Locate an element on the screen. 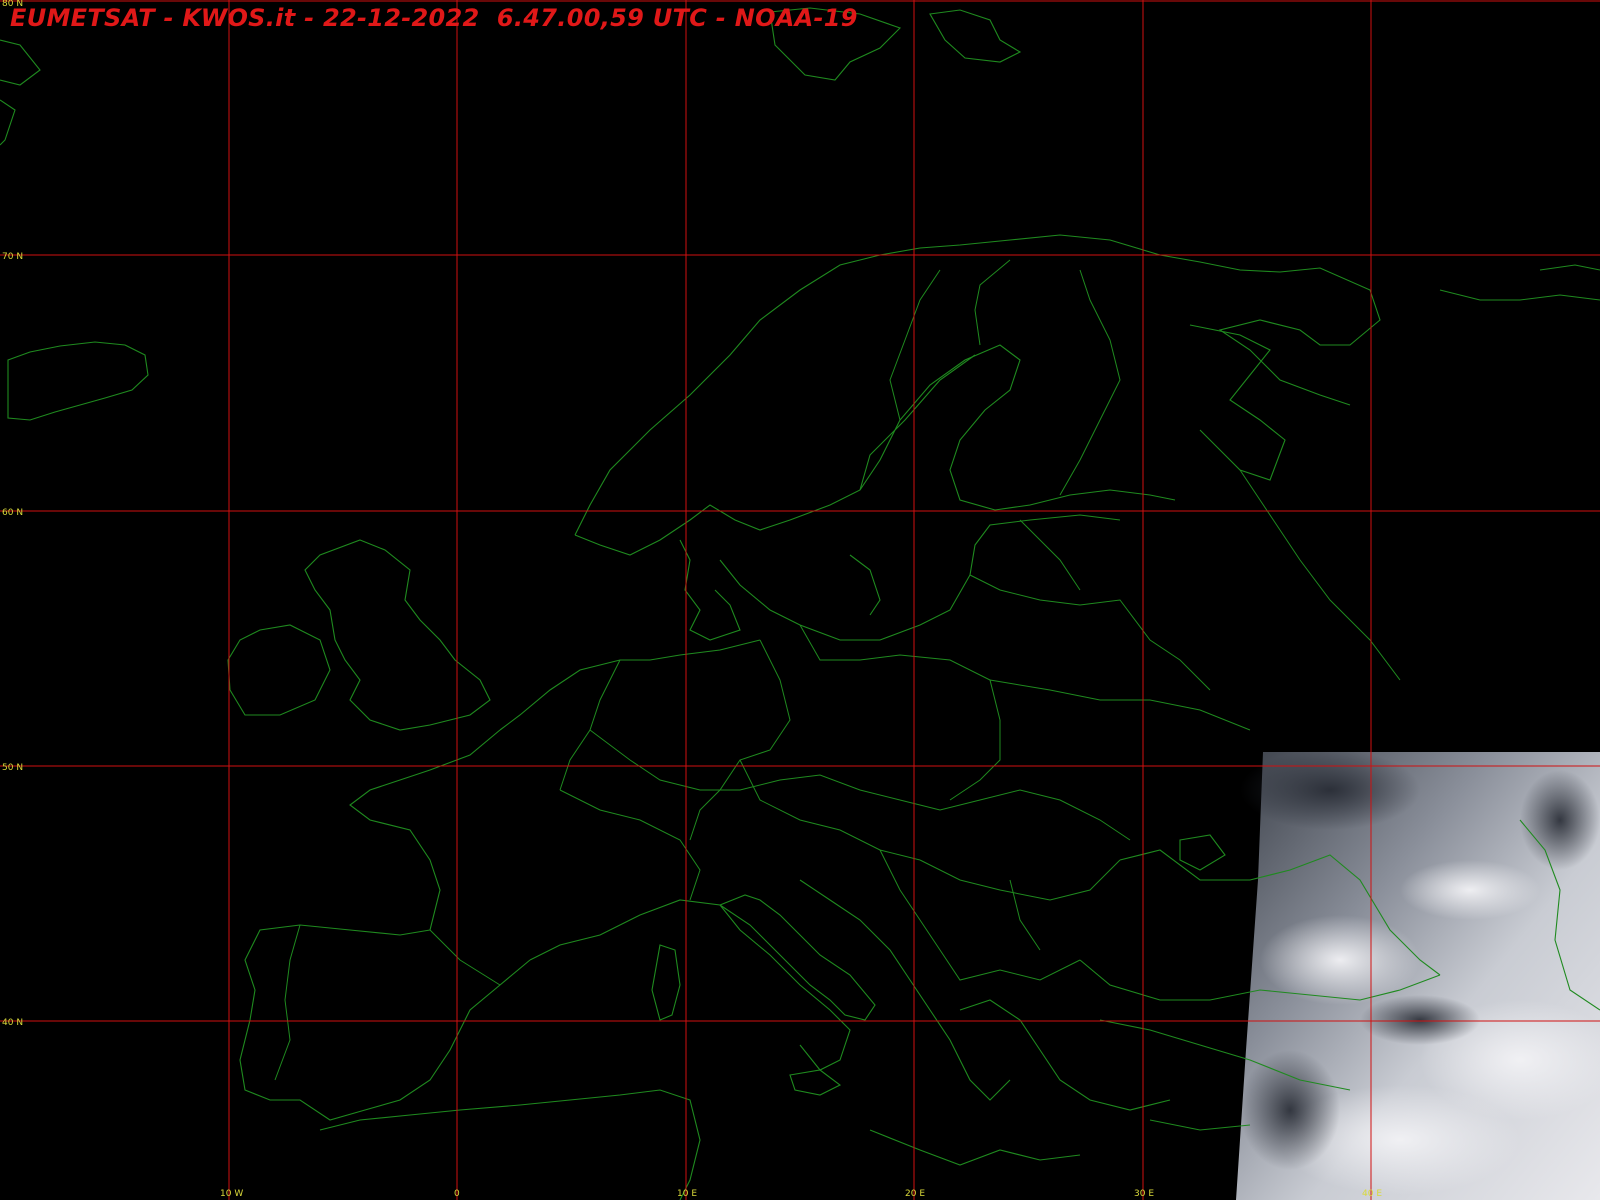 Image resolution: width=1600 pixels, height=1200 pixels. lon-label-e20: 20 E is located at coordinates (915, 1194).